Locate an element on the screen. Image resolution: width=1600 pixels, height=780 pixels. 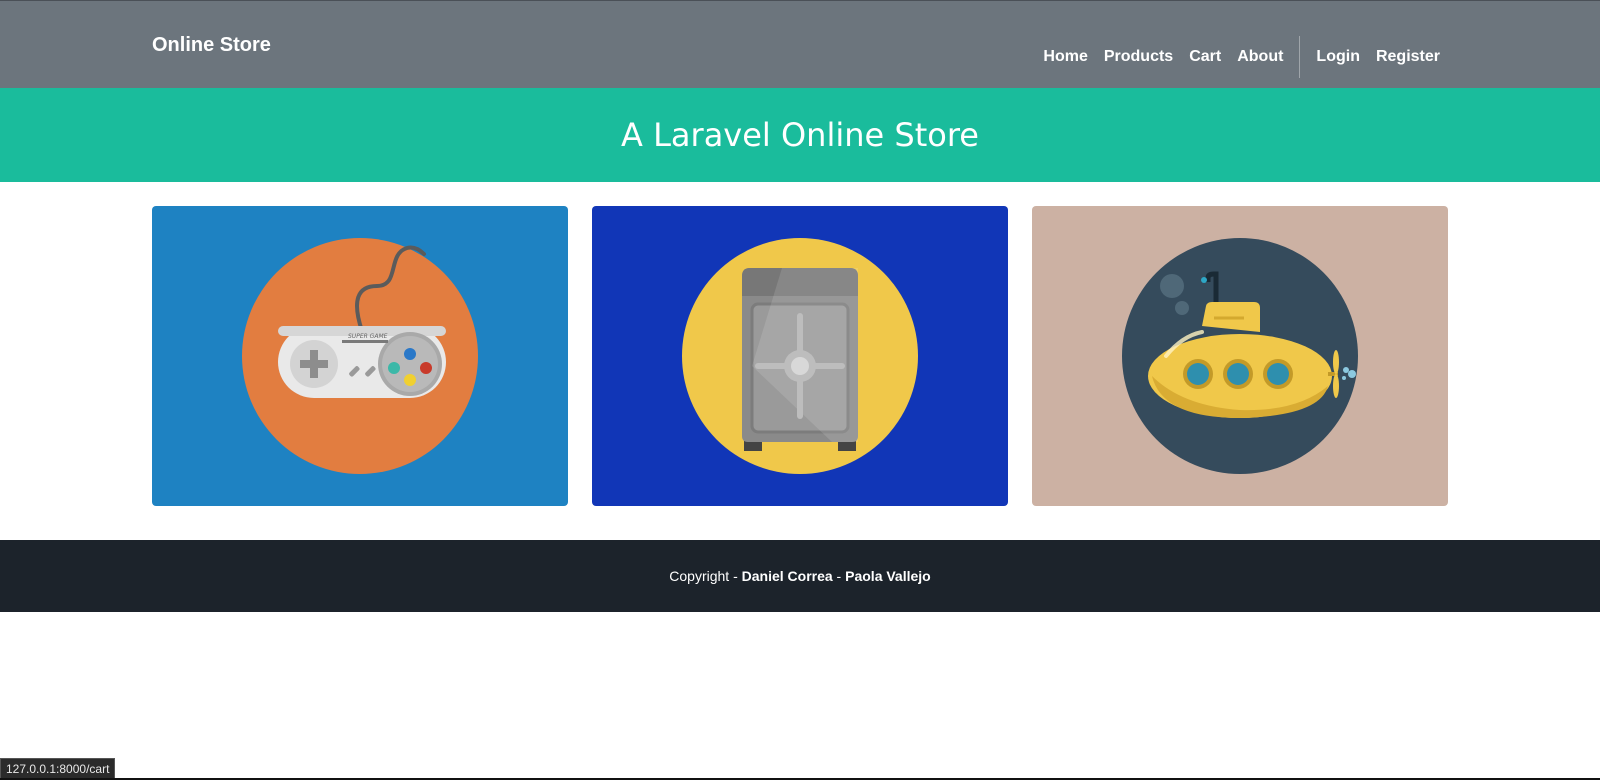
nav-register-link: Register is located at coordinates (1408, 57).